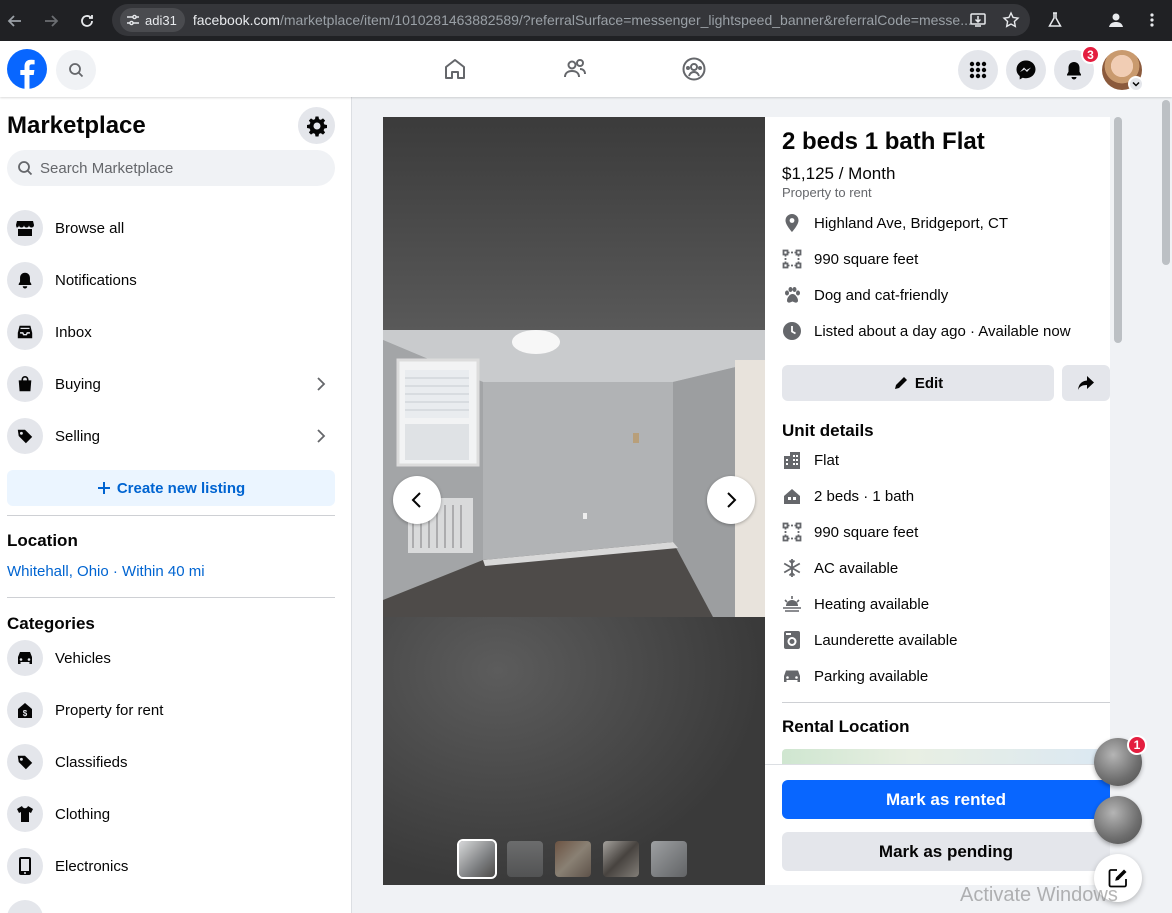 This screenshot has width=1172, height=913. I want to click on listing-category: Property to rent, so click(827, 192).